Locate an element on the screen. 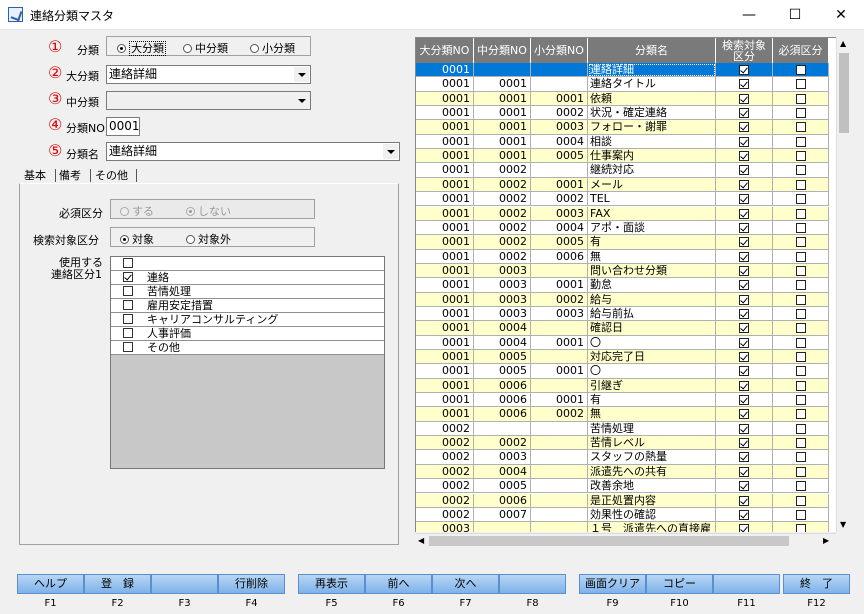 The width and height of the screenshot is (864, 614). table-row: 0002 0003 スタッフの熱量 is located at coordinates (622, 457).